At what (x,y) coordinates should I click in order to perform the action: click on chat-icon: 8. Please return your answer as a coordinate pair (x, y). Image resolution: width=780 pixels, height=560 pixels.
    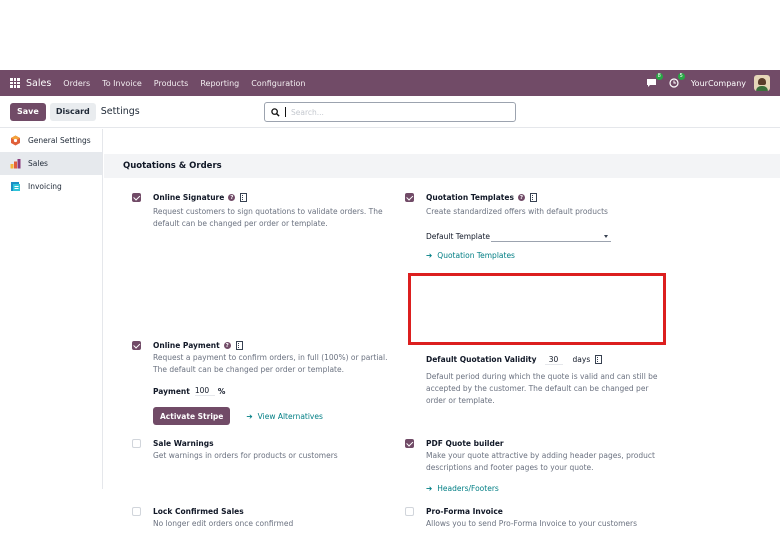
    Looking at the image, I should click on (654, 81).